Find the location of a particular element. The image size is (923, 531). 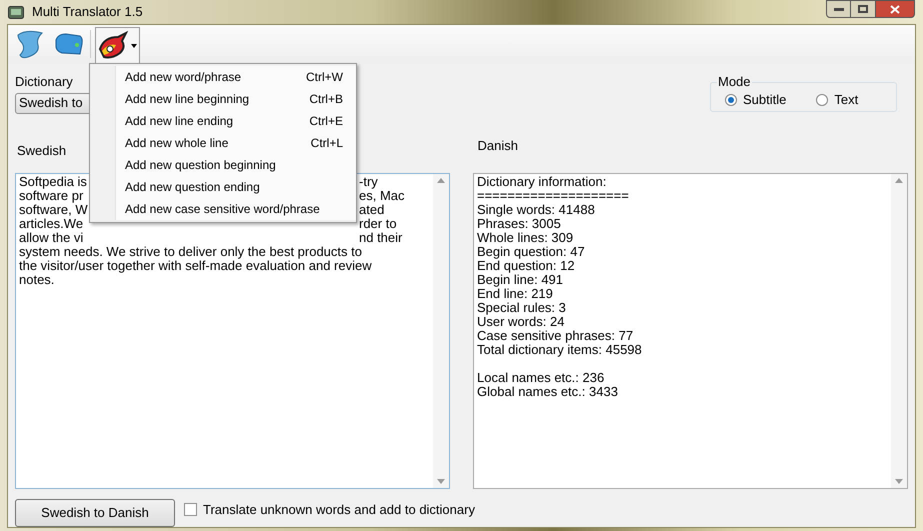

caret-icon is located at coordinates (134, 46).